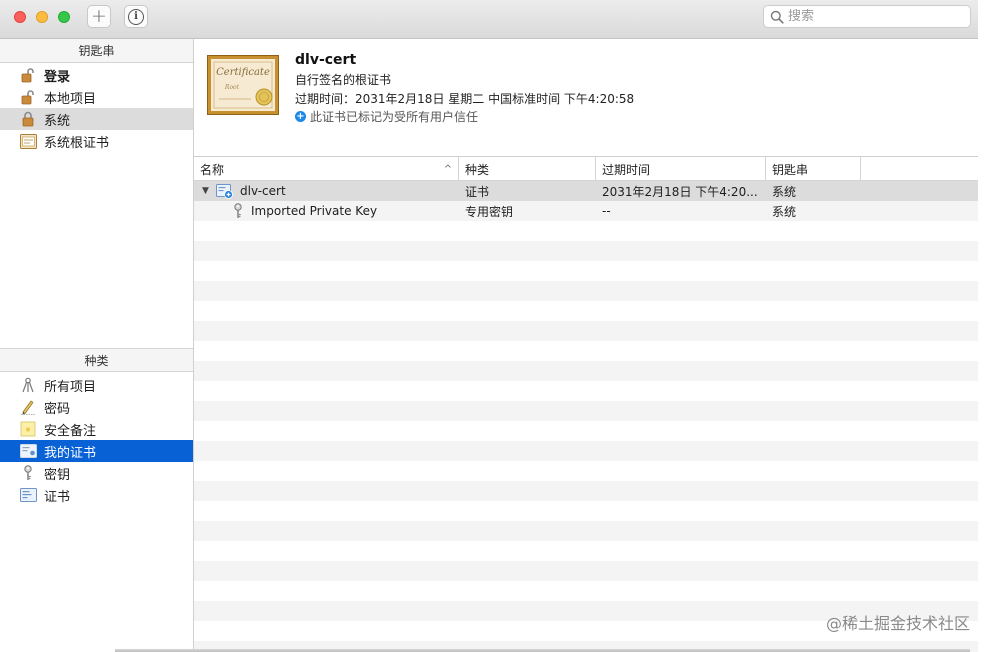 The height and width of the screenshot is (652, 988). I want to click on table-row-private-key: Imported Private Key 专用密钥 -- 系统, so click(586, 211).